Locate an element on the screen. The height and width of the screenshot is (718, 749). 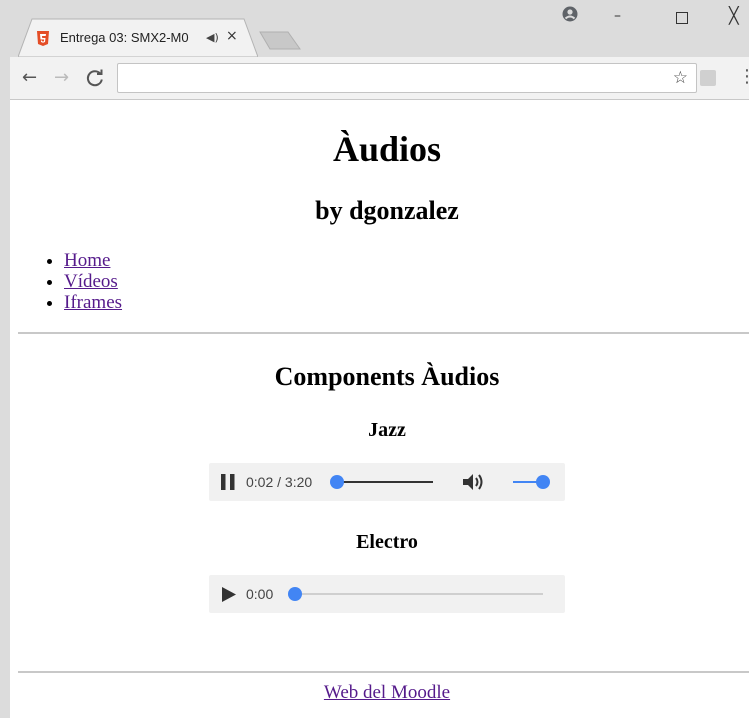
browser-chrome: Entrega 03: SMX2-M0 ◀) × – ╳ ← → ☆ ⋮ is located at coordinates (379, 50).